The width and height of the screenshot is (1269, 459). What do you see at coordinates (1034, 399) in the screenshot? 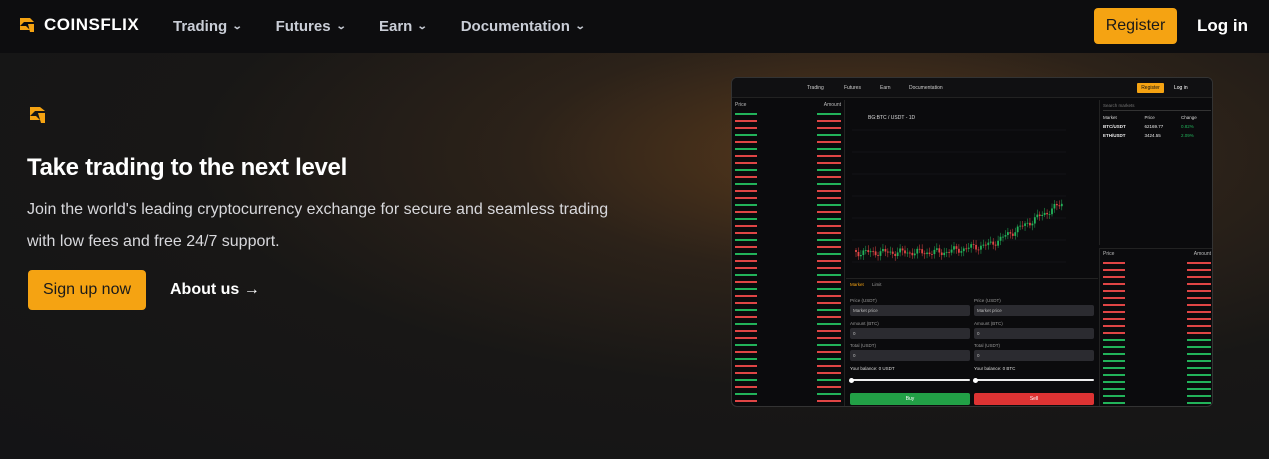
I see `preview-sell-button: Sell` at bounding box center [1034, 399].